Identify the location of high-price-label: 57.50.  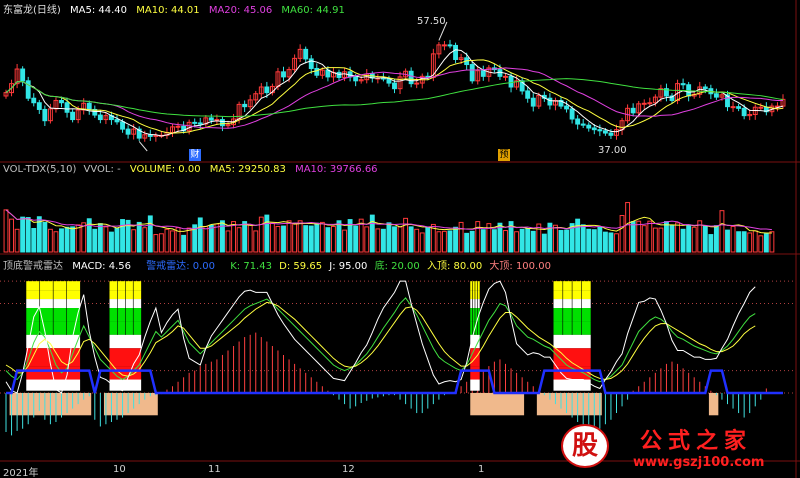
(431, 21).